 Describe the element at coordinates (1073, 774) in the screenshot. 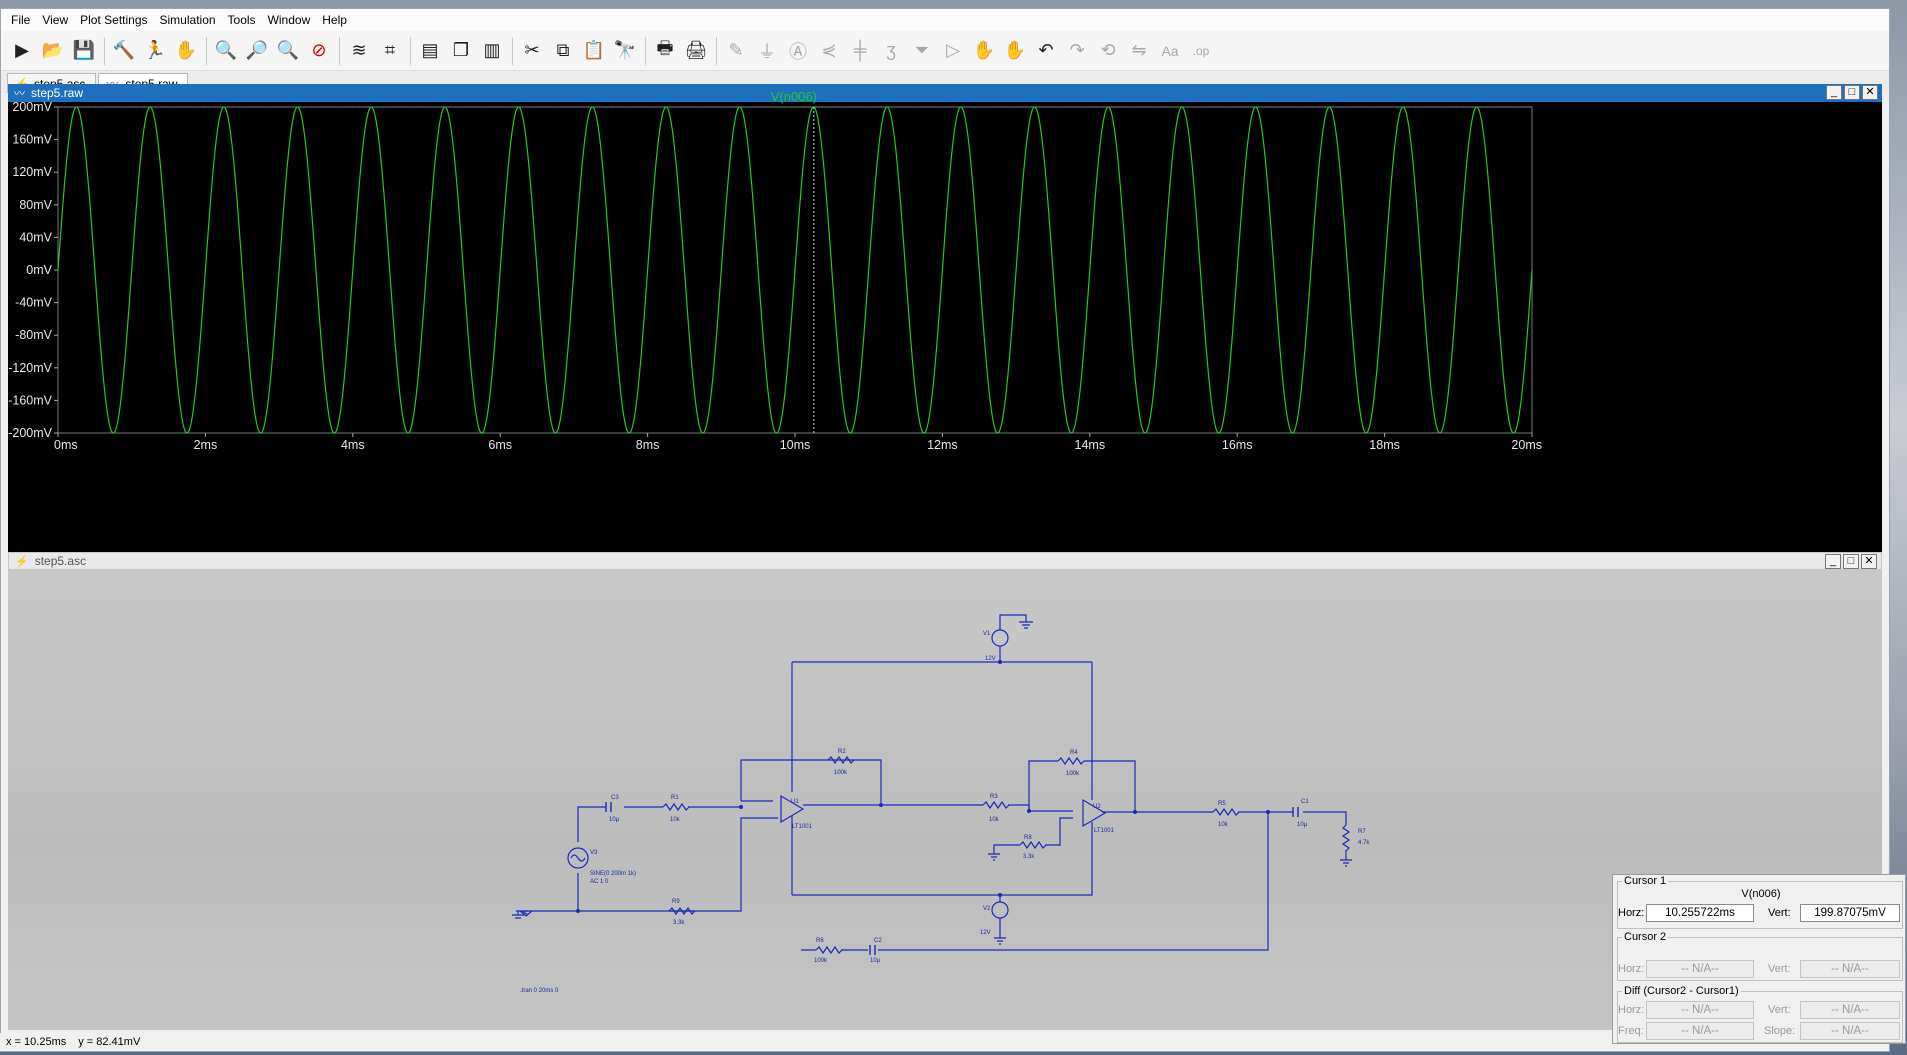

I see `r4-value: 100k` at that location.